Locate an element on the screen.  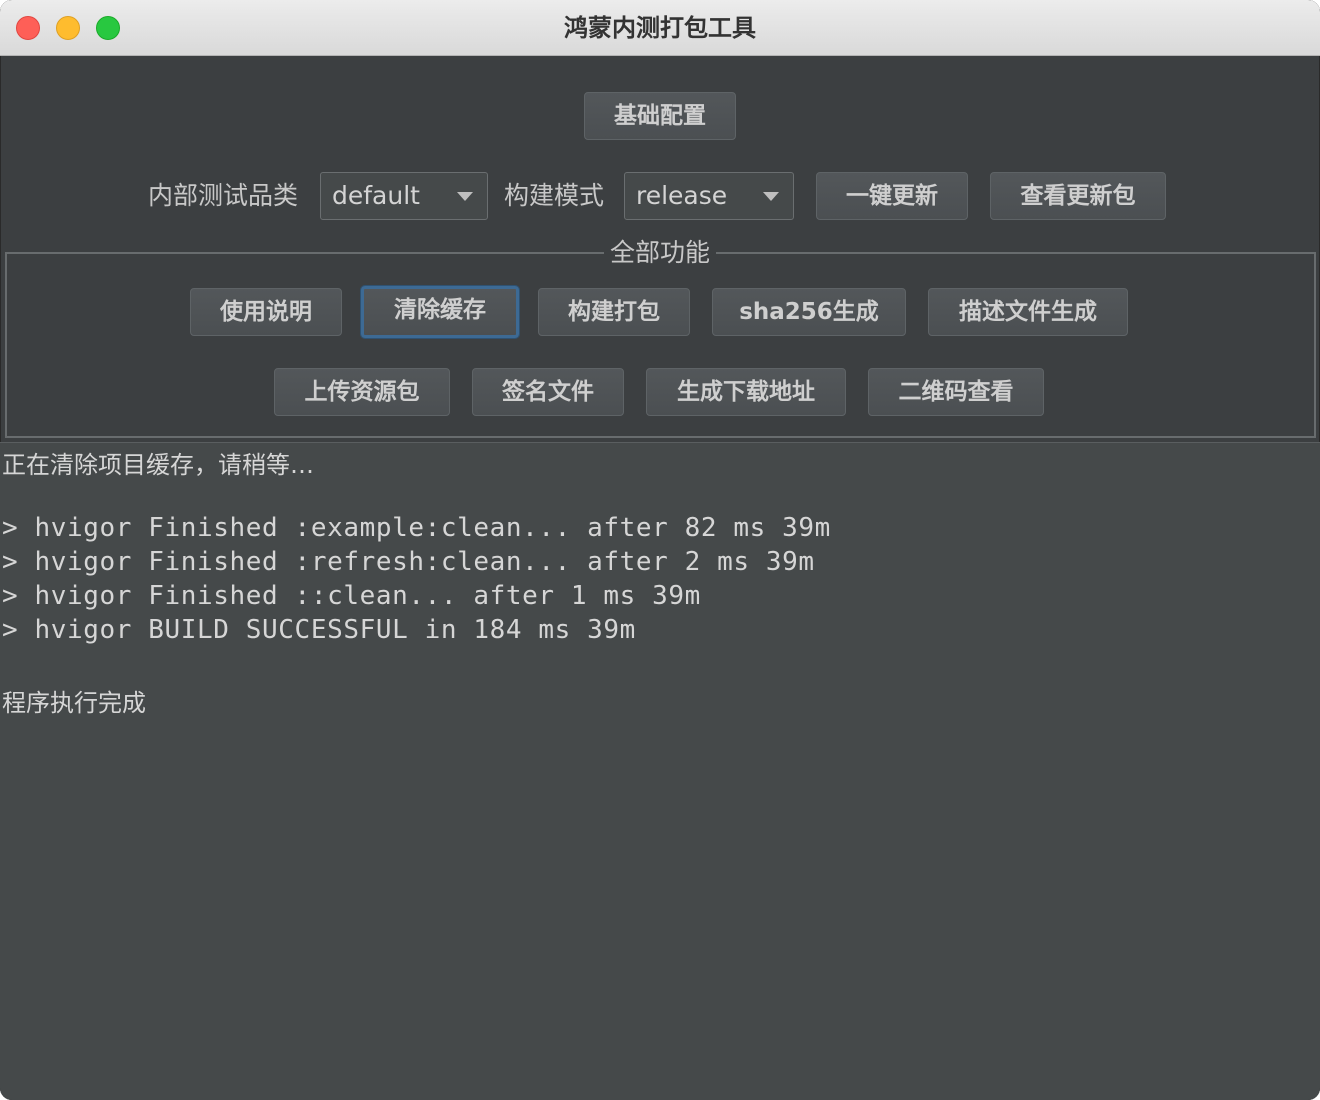
category-label: 内部测试品类 is located at coordinates (223, 195).